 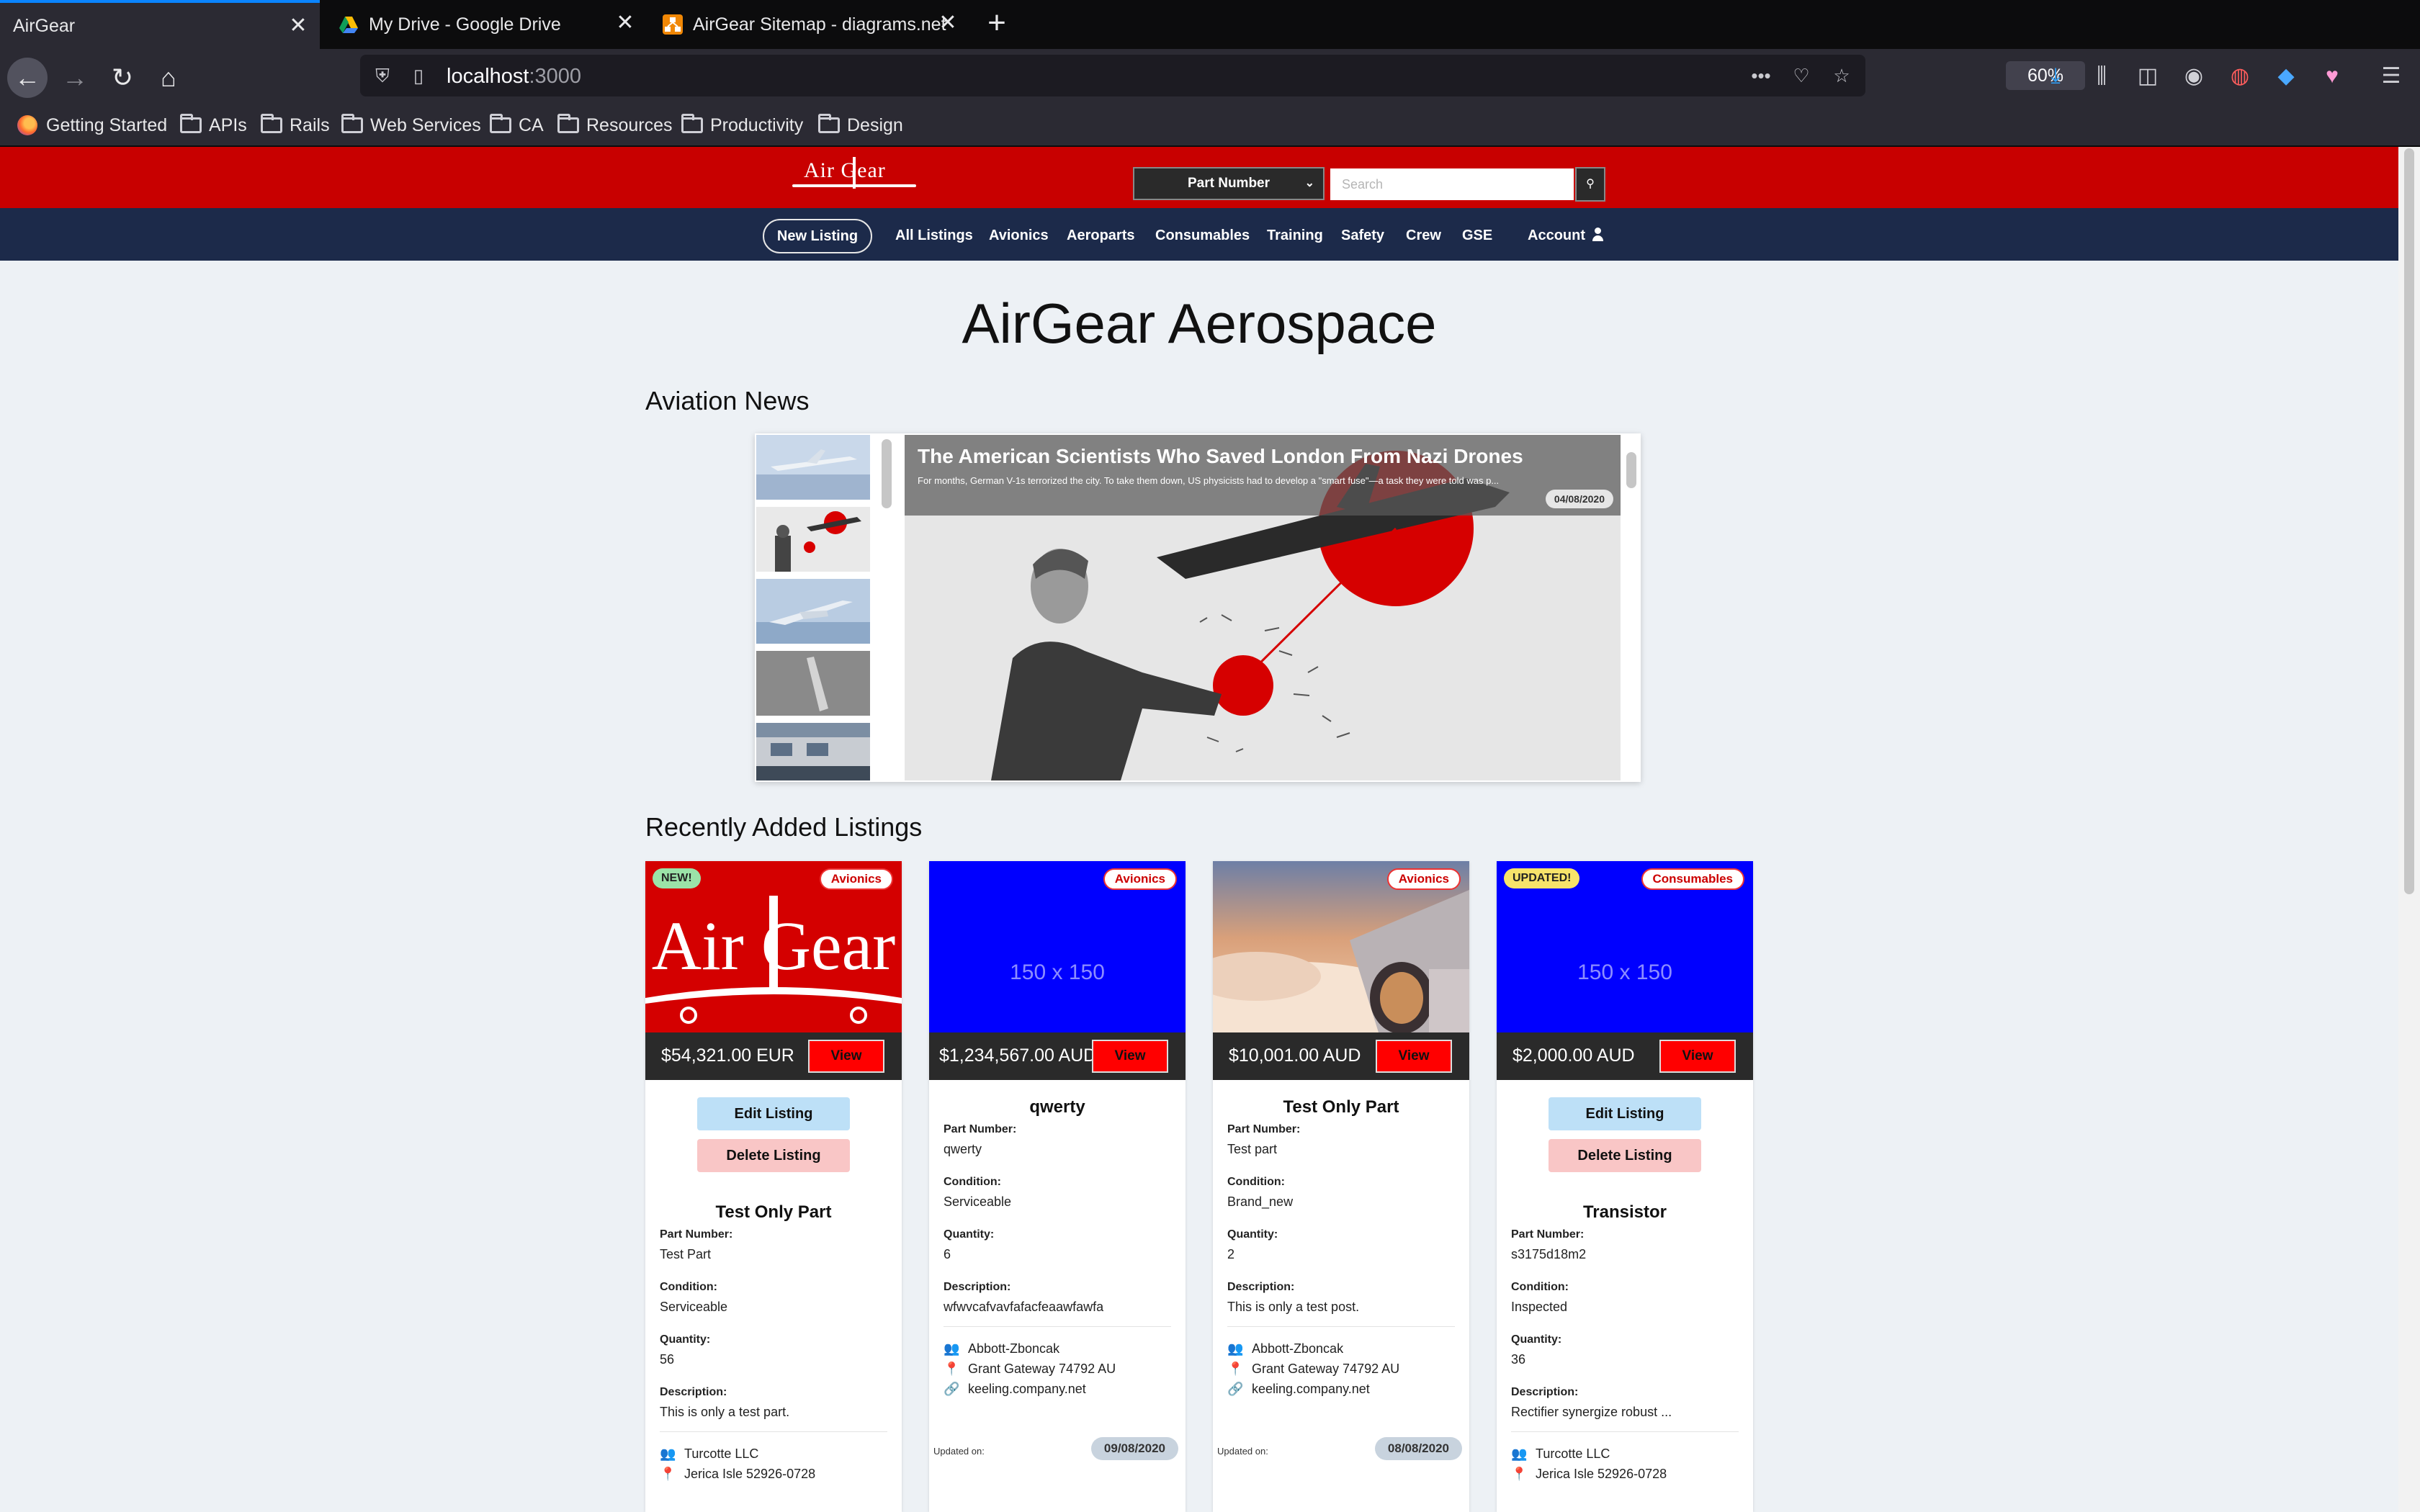 What do you see at coordinates (2101, 76) in the screenshot?
I see `library-icon: ⫼` at bounding box center [2101, 76].